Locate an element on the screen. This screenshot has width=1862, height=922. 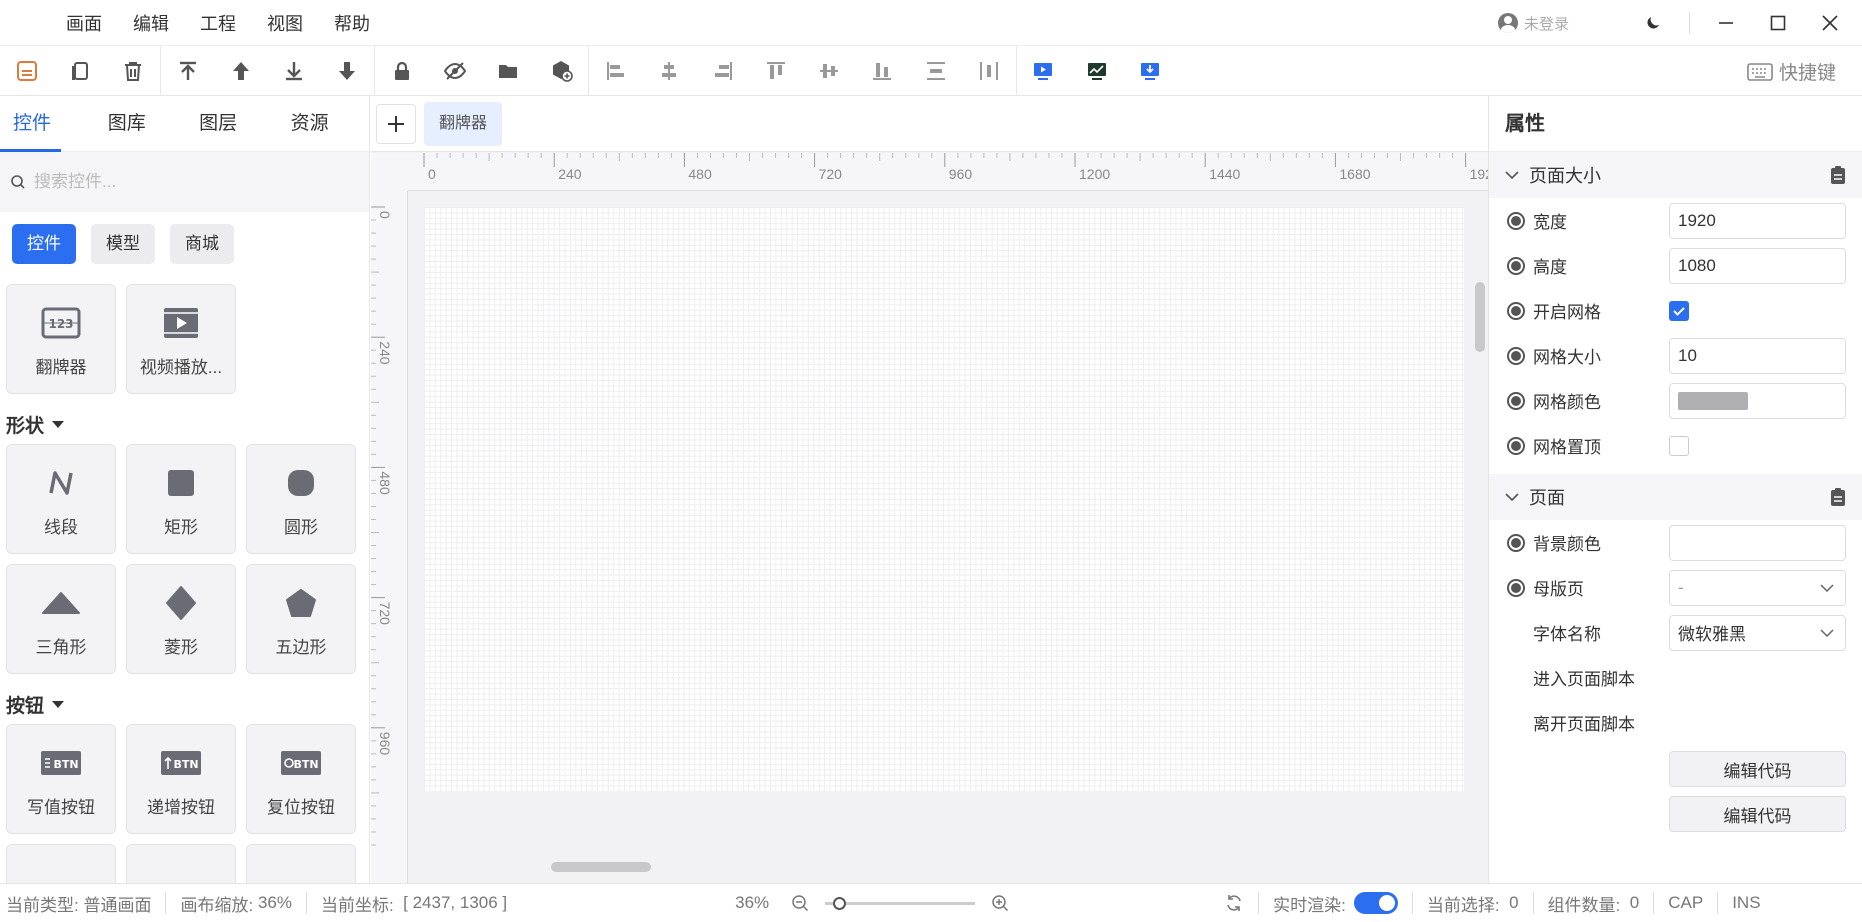
category-widgets: 控件 is located at coordinates (44, 244).